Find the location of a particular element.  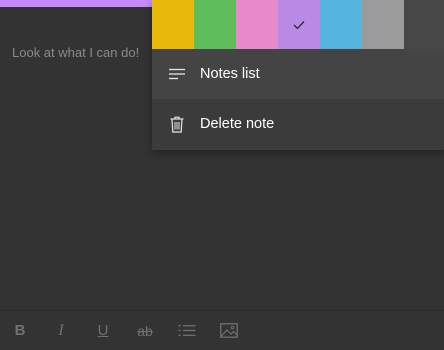

color-picker is located at coordinates (298, 24).